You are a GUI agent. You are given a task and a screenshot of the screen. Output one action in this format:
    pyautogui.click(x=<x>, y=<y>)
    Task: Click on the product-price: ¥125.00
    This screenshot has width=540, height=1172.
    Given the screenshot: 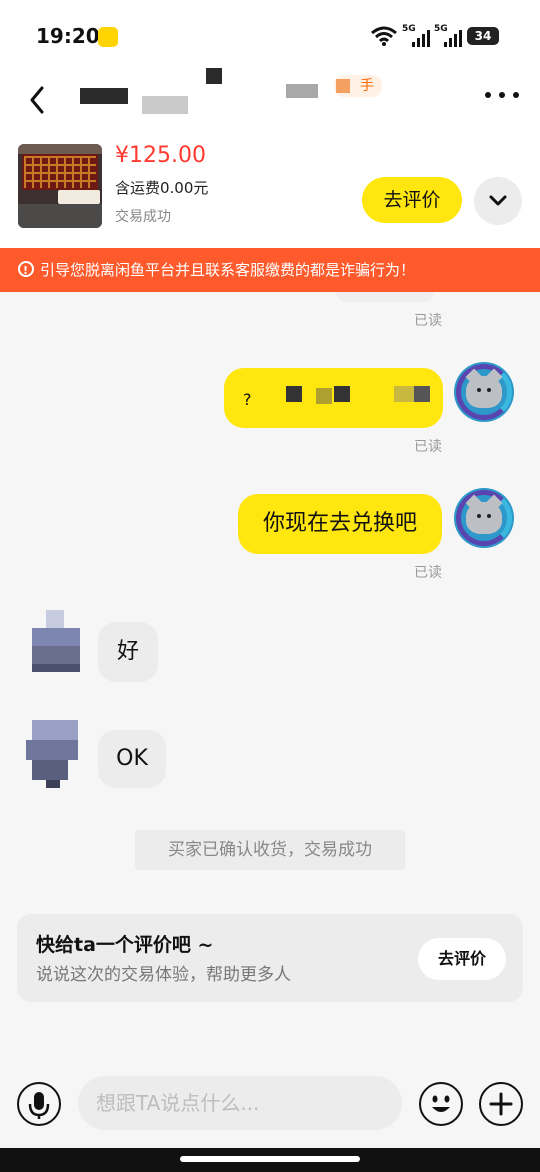 What is the action you would take?
    pyautogui.click(x=160, y=155)
    